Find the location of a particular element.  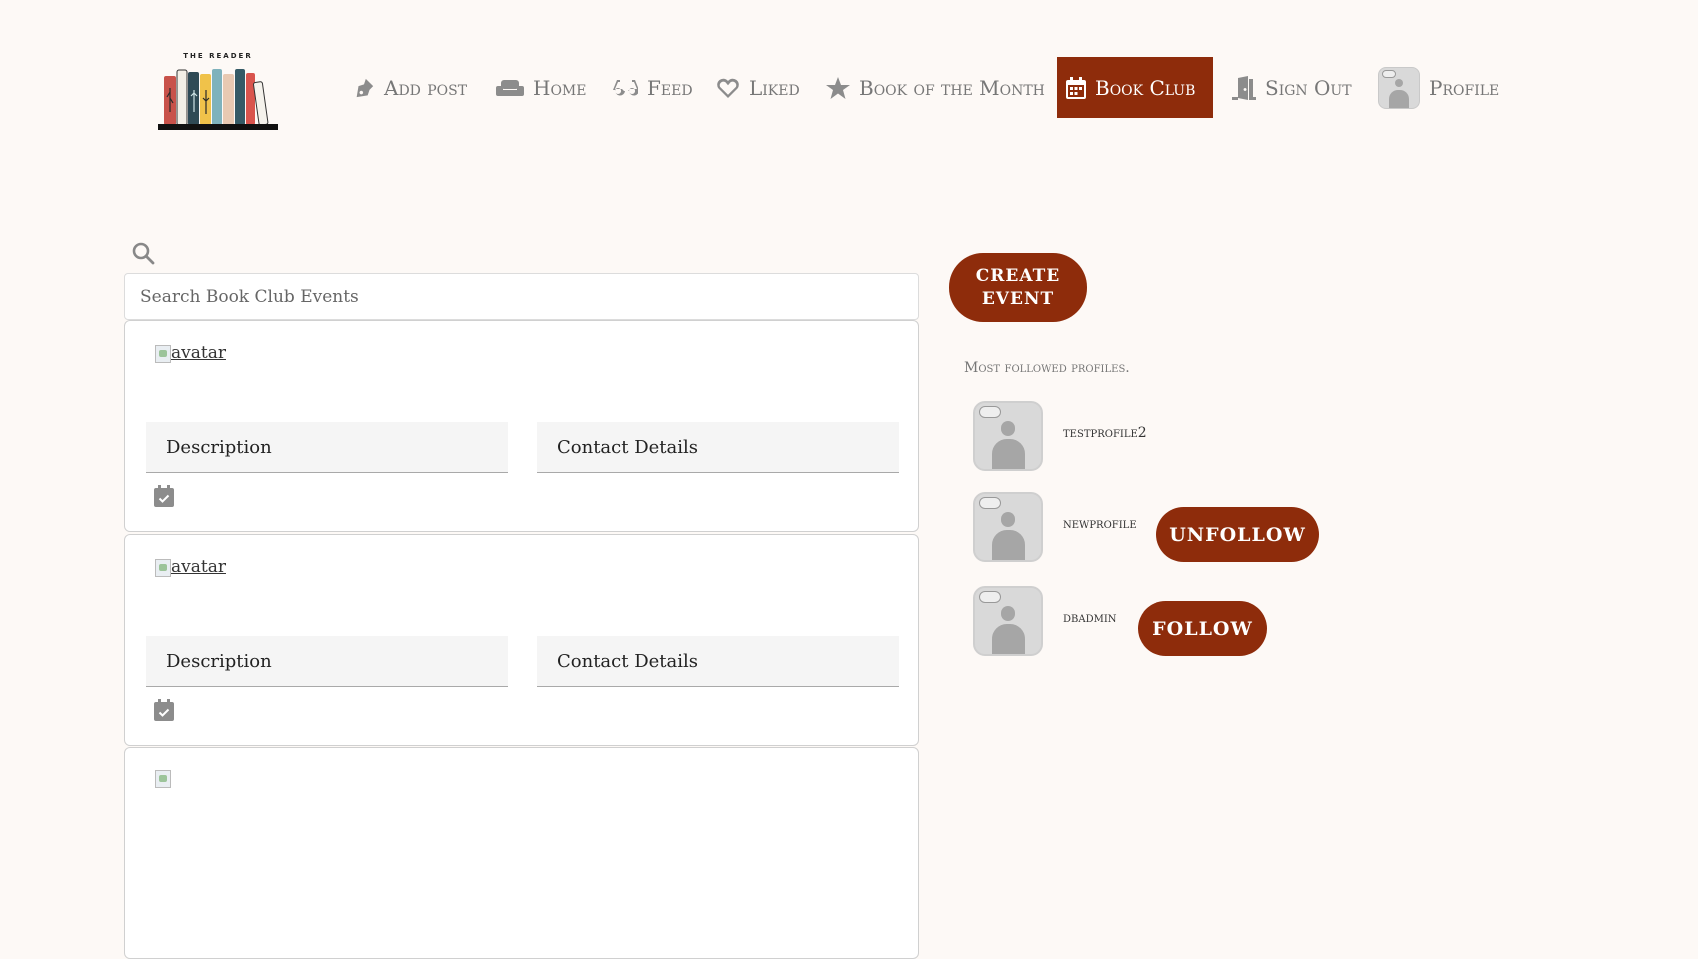

event-card is located at coordinates (521, 853).